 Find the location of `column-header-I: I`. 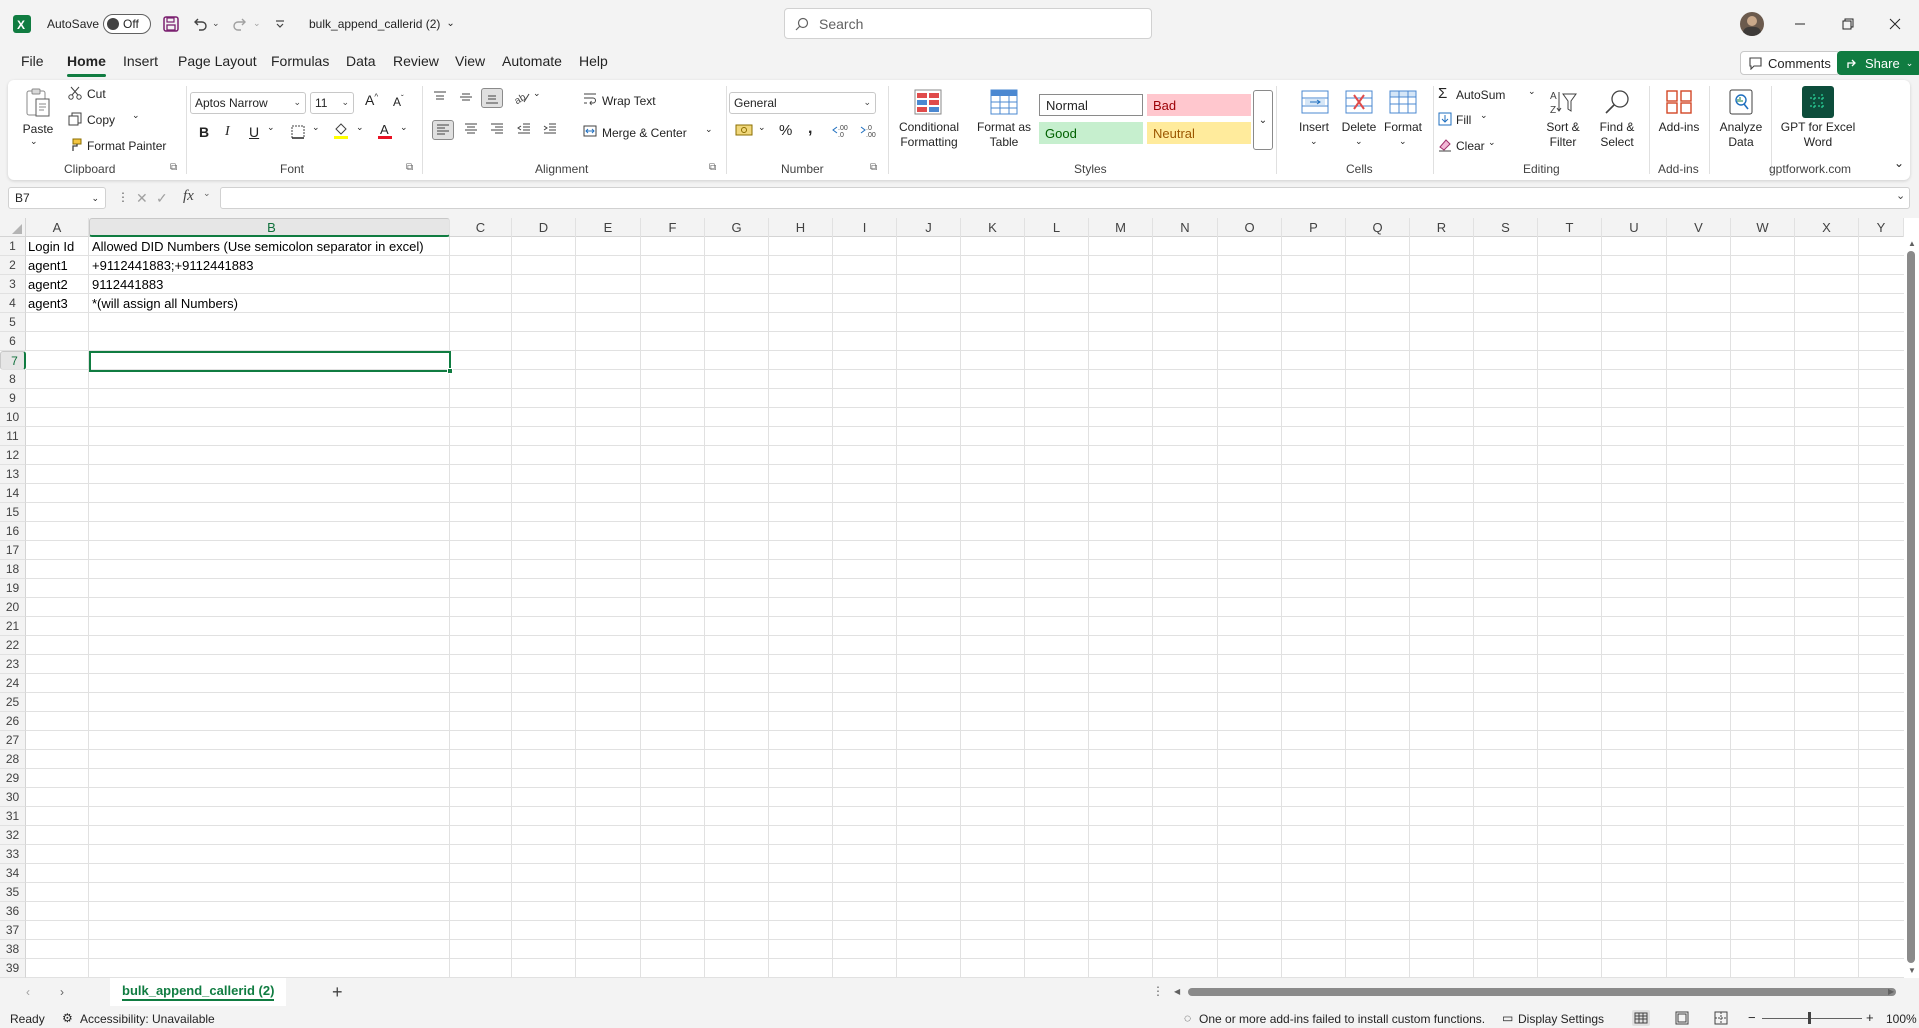

column-header-I: I is located at coordinates (865, 227).